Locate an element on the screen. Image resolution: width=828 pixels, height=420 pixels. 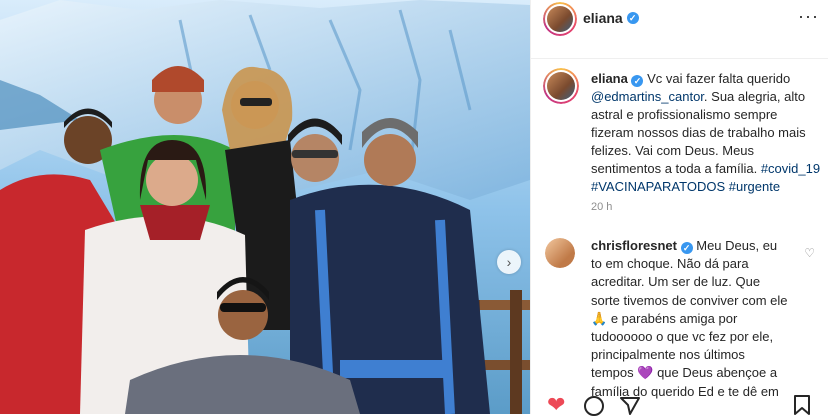
caption-username: eliana is located at coordinates (609, 78).